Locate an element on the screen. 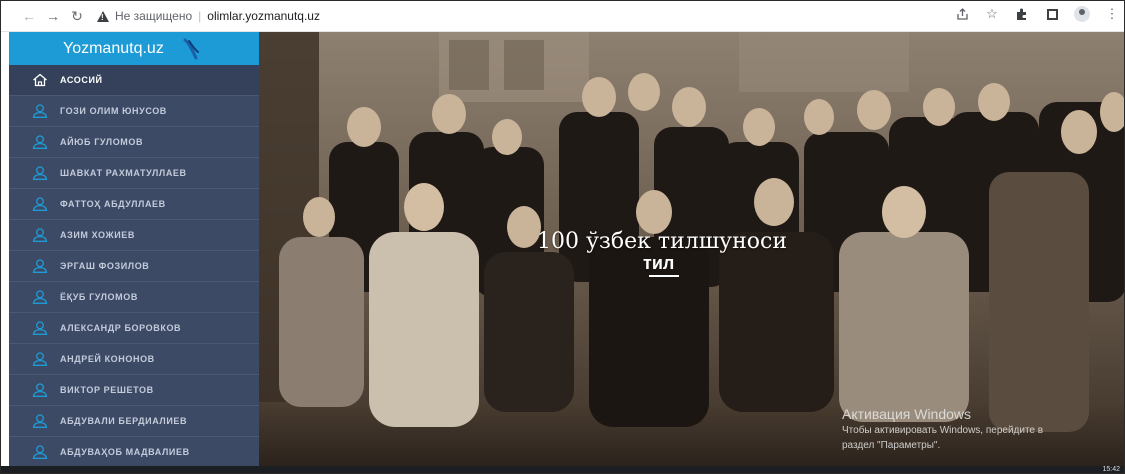 The width and height of the screenshot is (1125, 474). sidebar-item-scholar: Айюб Гуломов is located at coordinates (134, 142).